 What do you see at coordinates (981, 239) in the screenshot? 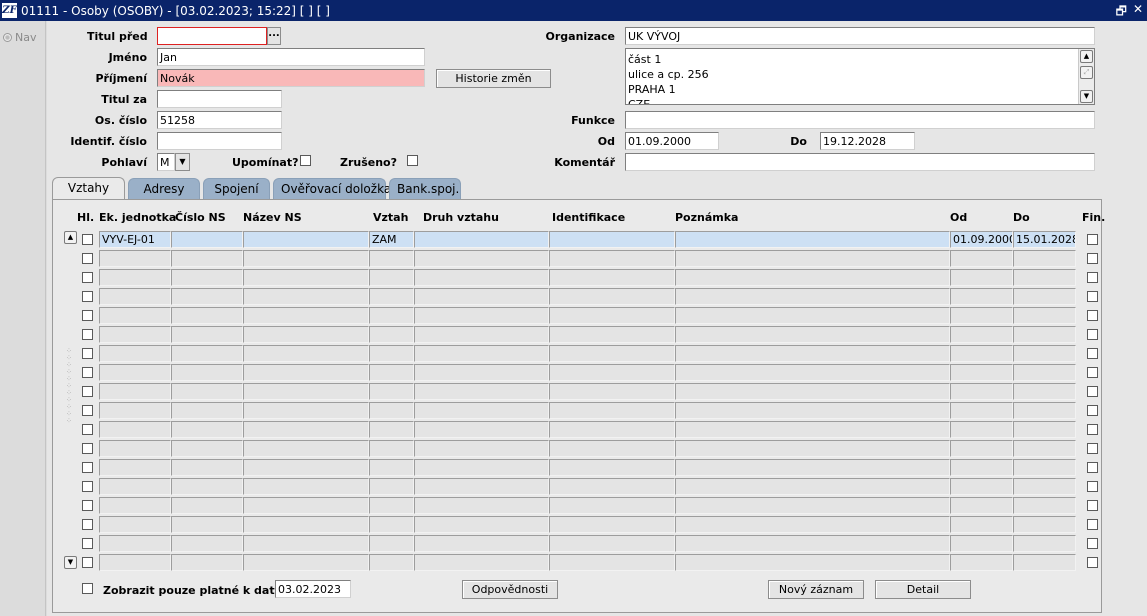
I see `grid-cell: 01.09.2000` at bounding box center [981, 239].